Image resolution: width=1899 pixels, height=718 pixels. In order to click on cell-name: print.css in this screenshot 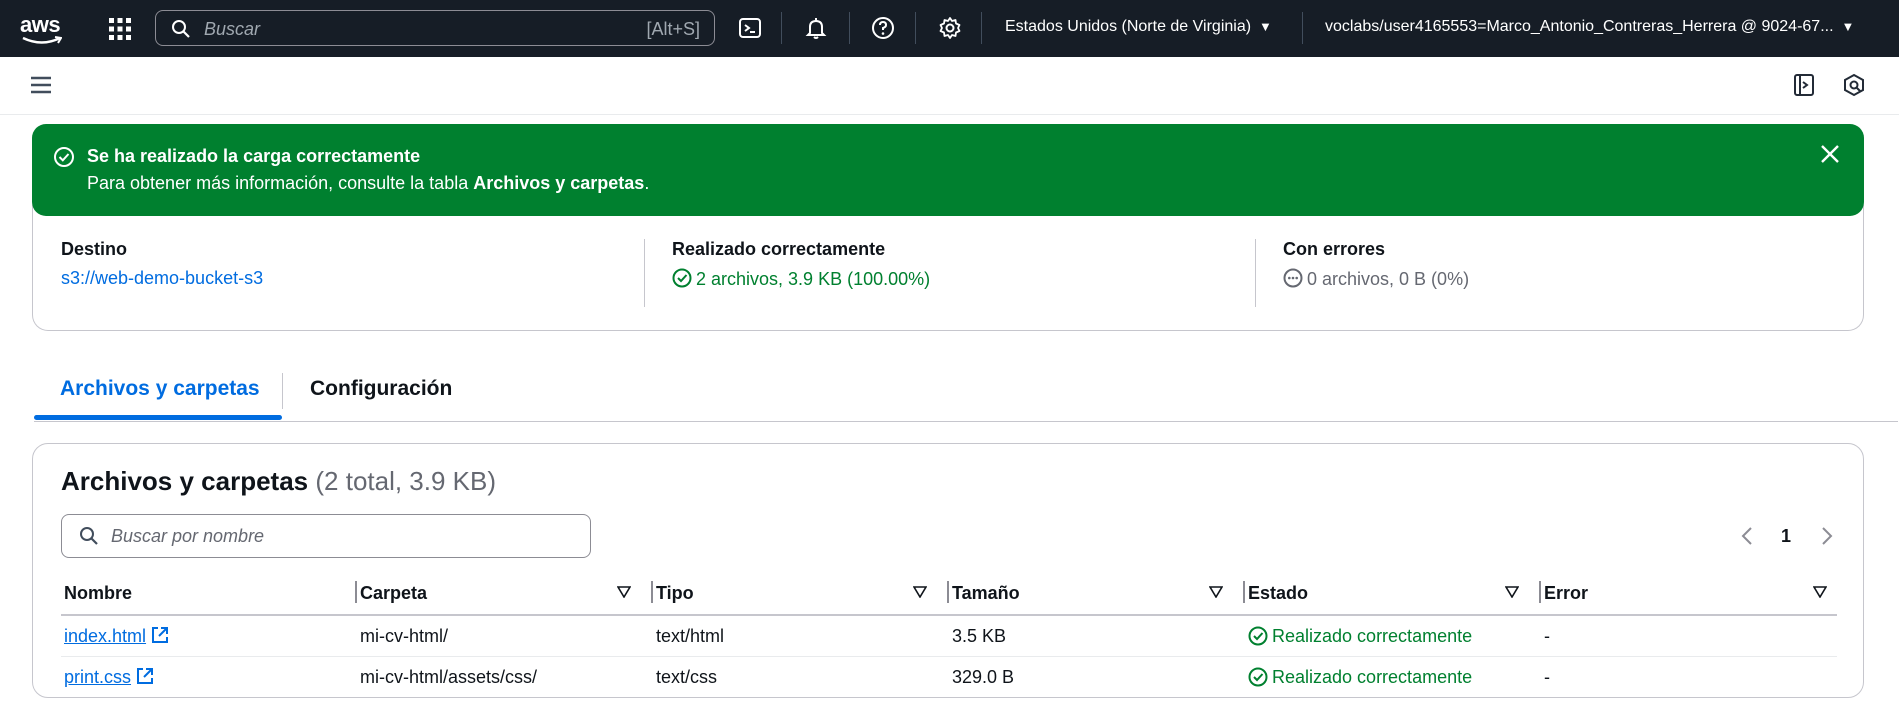, I will do `click(209, 677)`.